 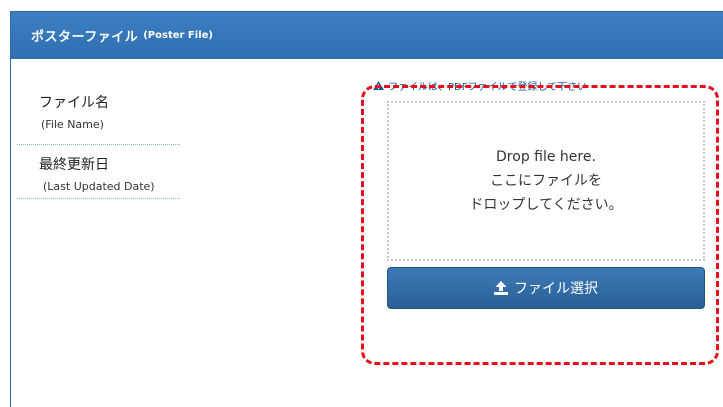 I want to click on last-updated-field: 最終更新日 (Last Updated Date), so click(x=98, y=171).